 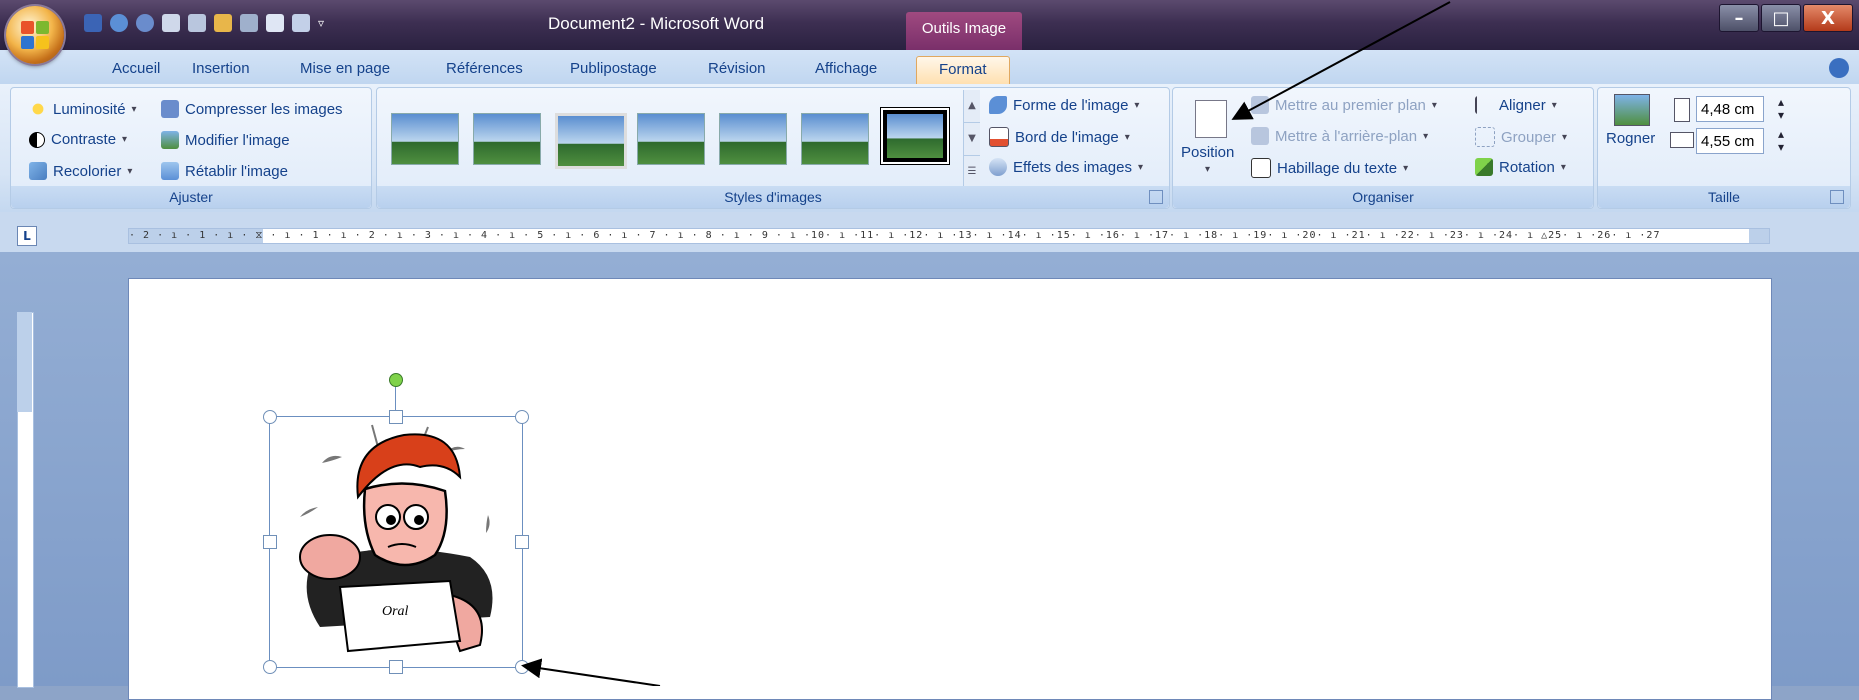 I want to click on office-button, so click(x=35, y=35).